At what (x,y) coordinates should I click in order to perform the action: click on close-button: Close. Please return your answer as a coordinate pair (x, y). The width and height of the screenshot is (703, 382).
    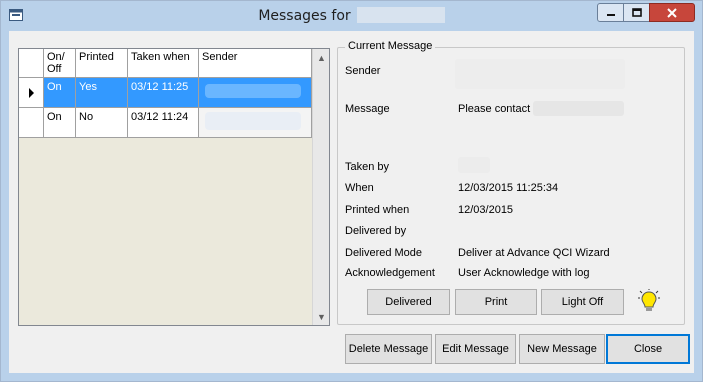
    Looking at the image, I should click on (648, 349).